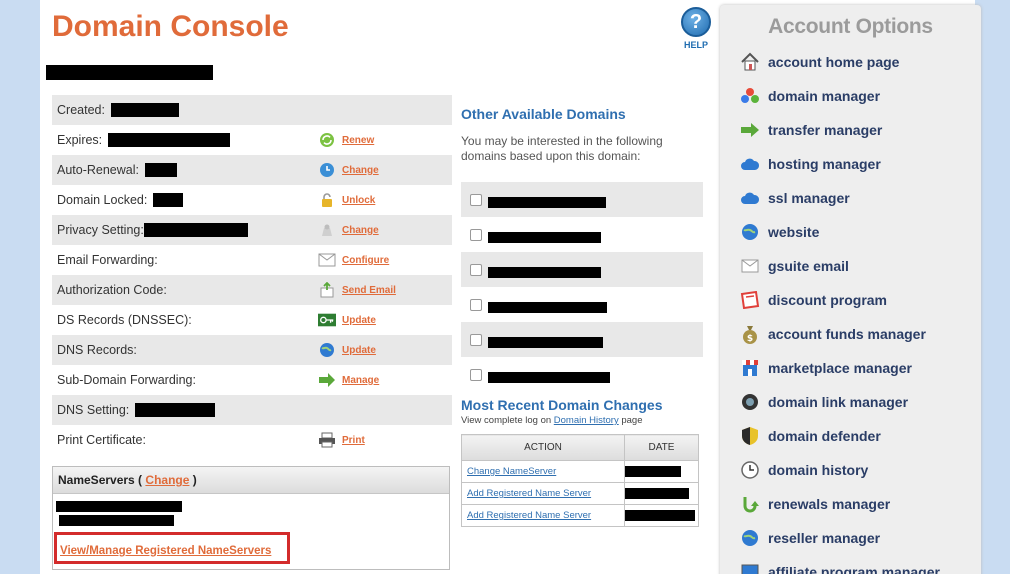  What do you see at coordinates (252, 110) in the screenshot?
I see `detail-row-created: Created:` at bounding box center [252, 110].